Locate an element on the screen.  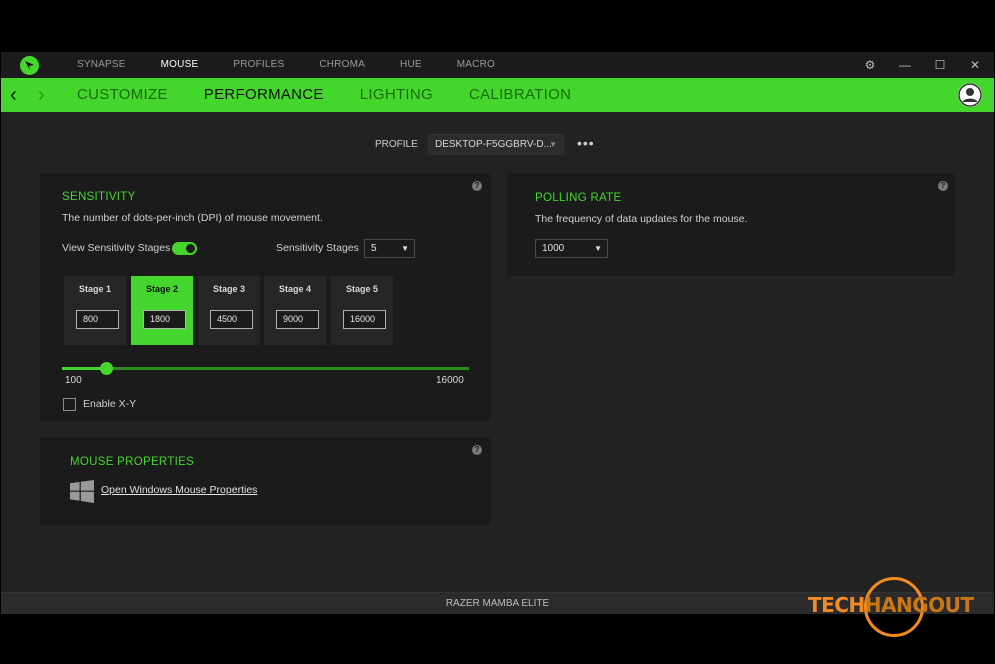
stage-dpi-input: 9000 is located at coordinates (297, 319).